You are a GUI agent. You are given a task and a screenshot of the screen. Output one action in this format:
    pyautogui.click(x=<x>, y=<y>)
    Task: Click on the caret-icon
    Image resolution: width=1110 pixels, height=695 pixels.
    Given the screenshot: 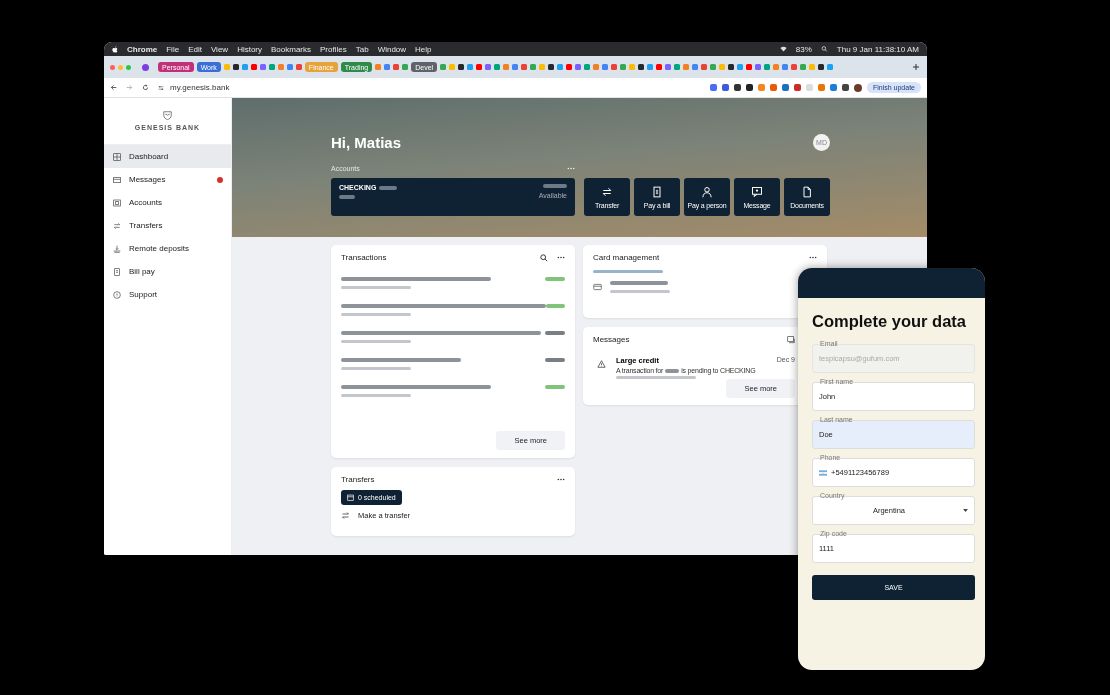 What is the action you would take?
    pyautogui.click(x=965, y=510)
    